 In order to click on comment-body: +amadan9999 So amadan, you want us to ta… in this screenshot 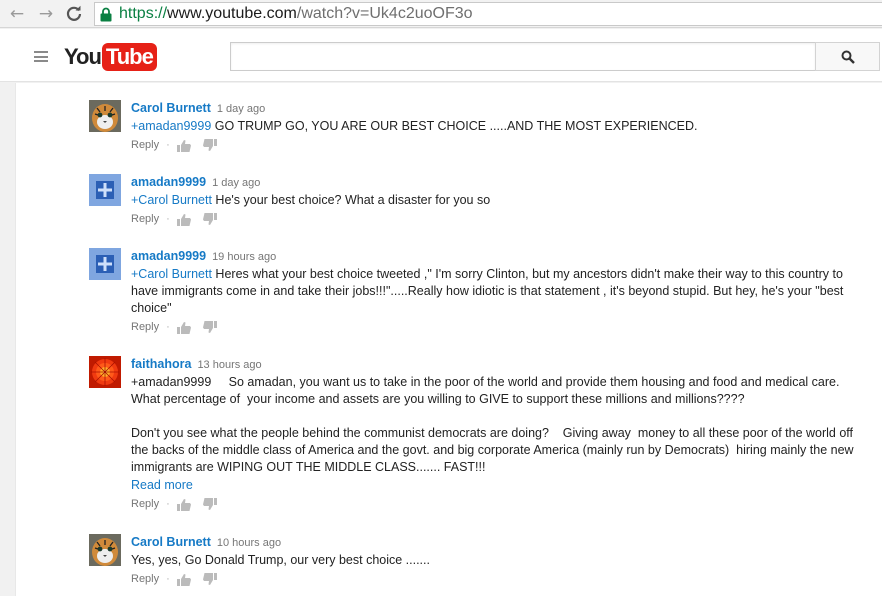, I will do `click(492, 424)`.